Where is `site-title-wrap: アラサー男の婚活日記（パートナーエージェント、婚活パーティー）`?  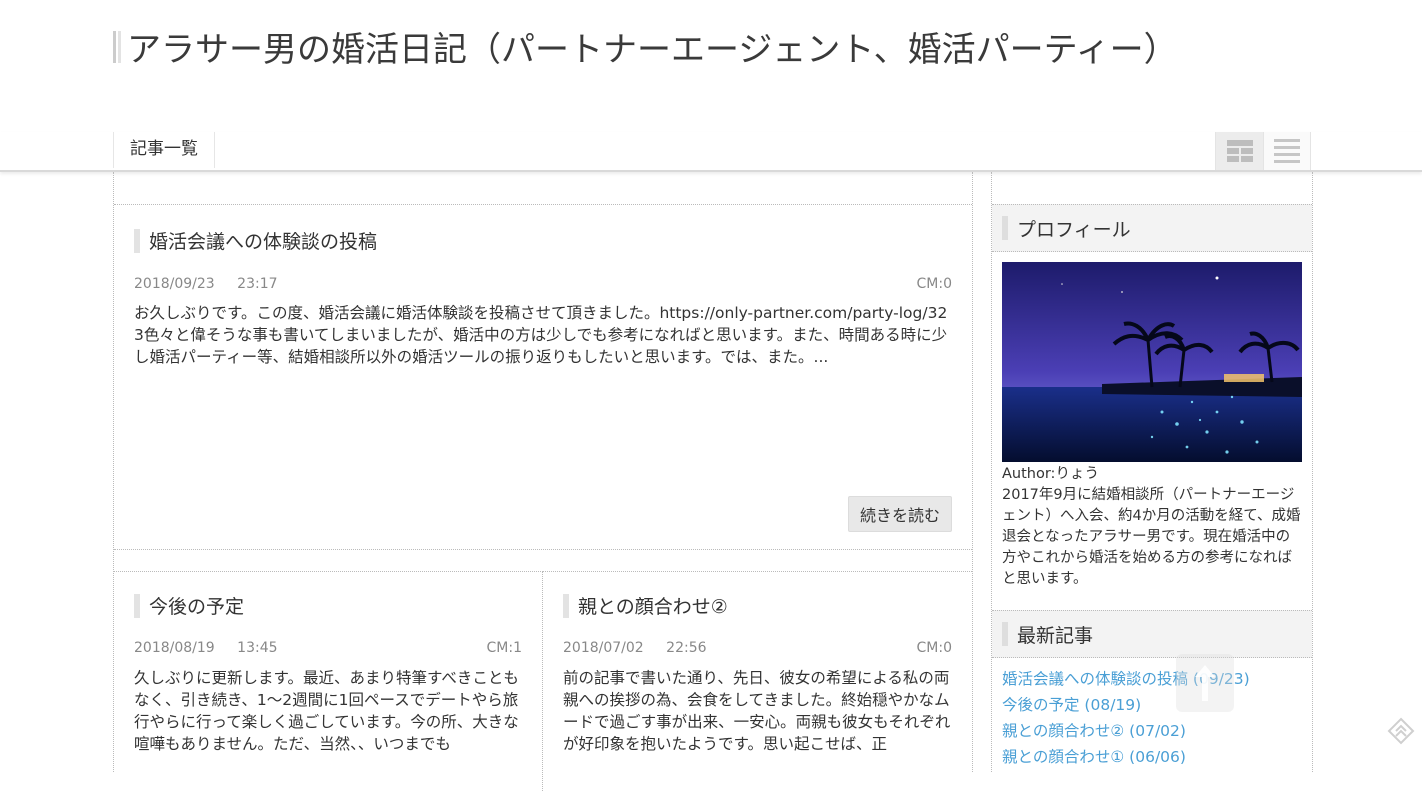
site-title-wrap: アラサー男の婚活日記（パートナーエージェント、婚活パーティー） is located at coordinates (645, 46).